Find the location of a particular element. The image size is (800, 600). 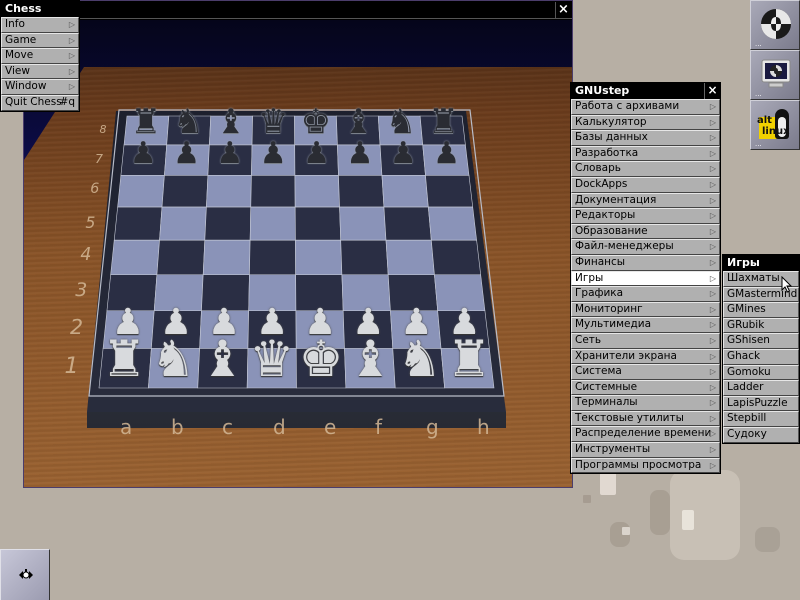

board-square-b6 is located at coordinates (185, 191).